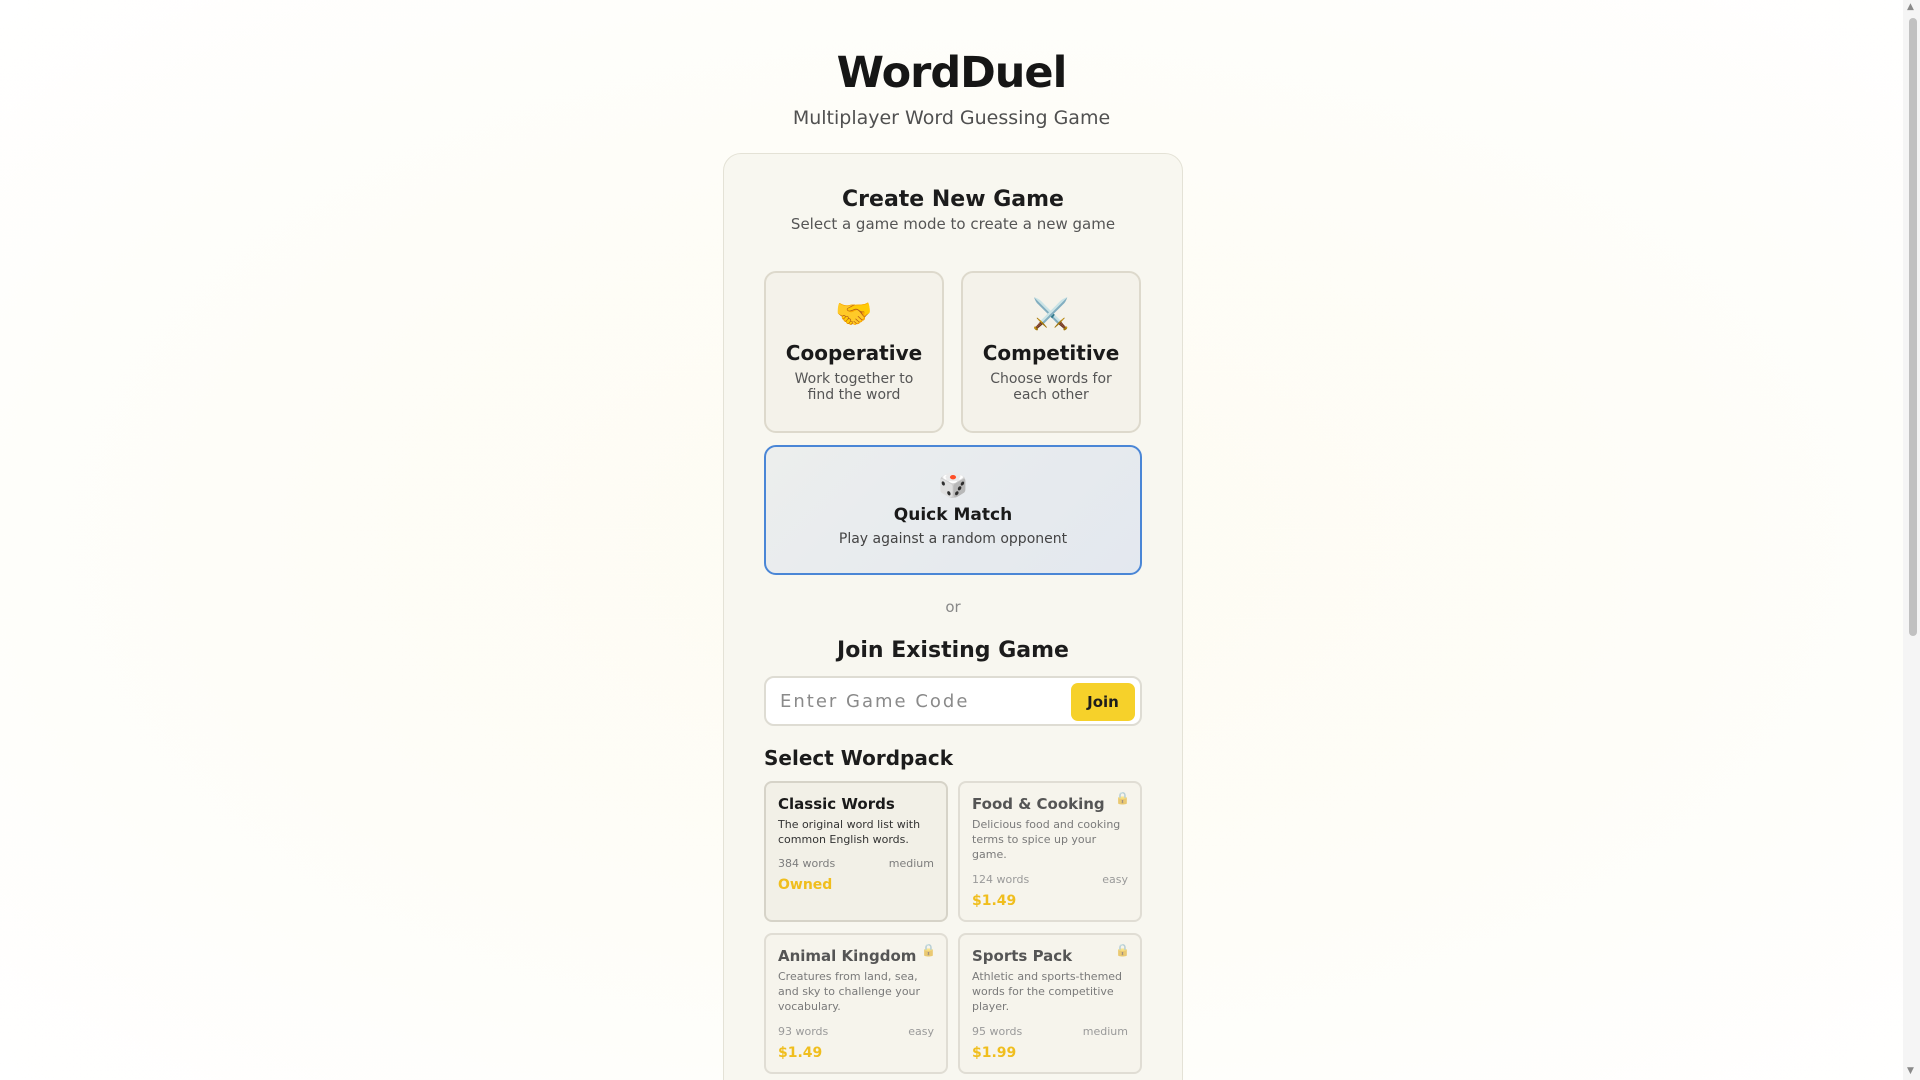  What do you see at coordinates (953, 650) in the screenshot?
I see `join-game-title: Join Existing Game` at bounding box center [953, 650].